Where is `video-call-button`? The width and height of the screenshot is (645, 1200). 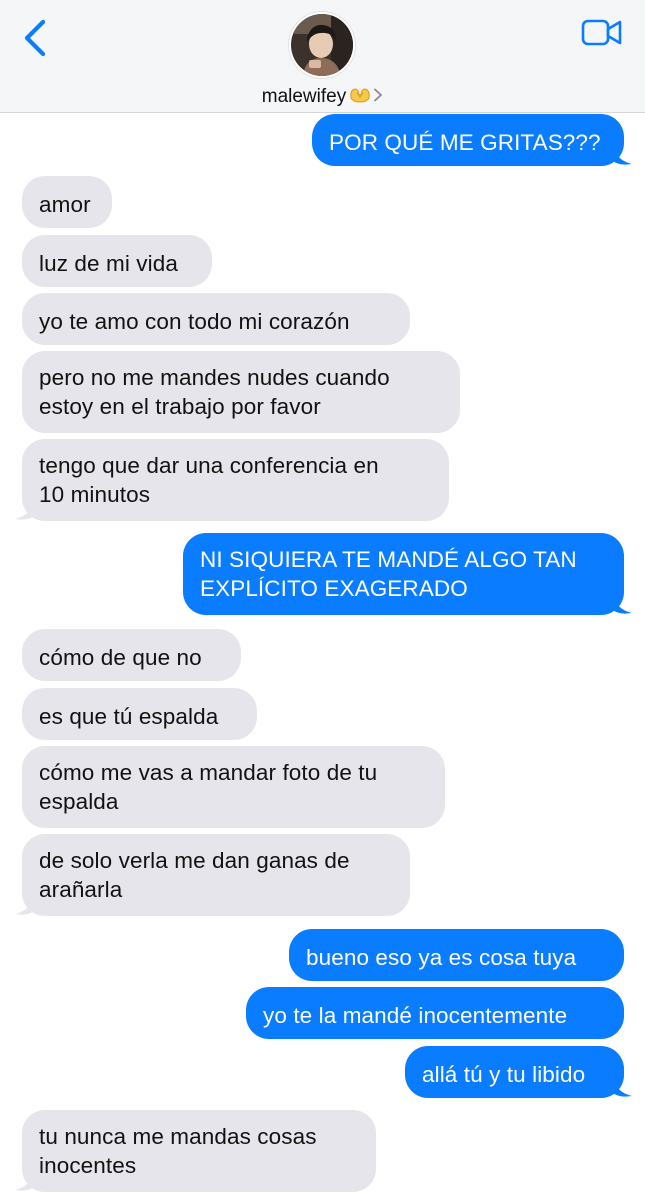
video-call-button is located at coordinates (602, 33).